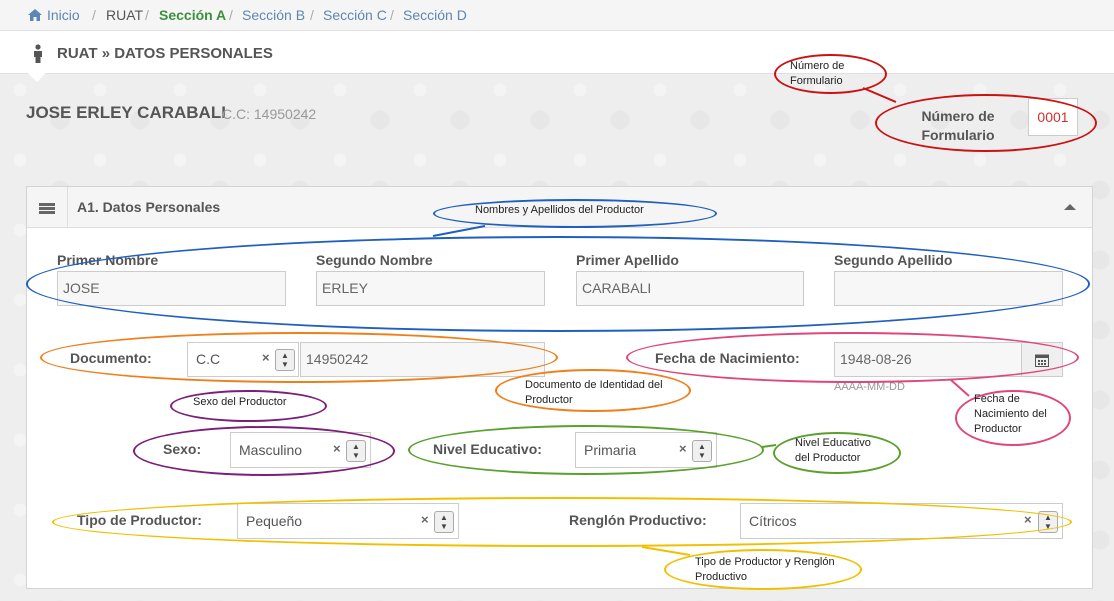 This screenshot has height=601, width=1114. What do you see at coordinates (38, 53) in the screenshot?
I see `person-icon` at bounding box center [38, 53].